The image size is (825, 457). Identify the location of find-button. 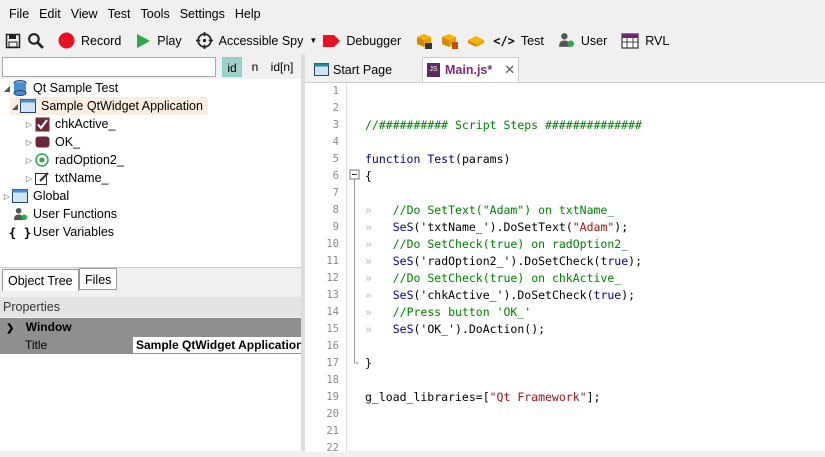
(35, 40).